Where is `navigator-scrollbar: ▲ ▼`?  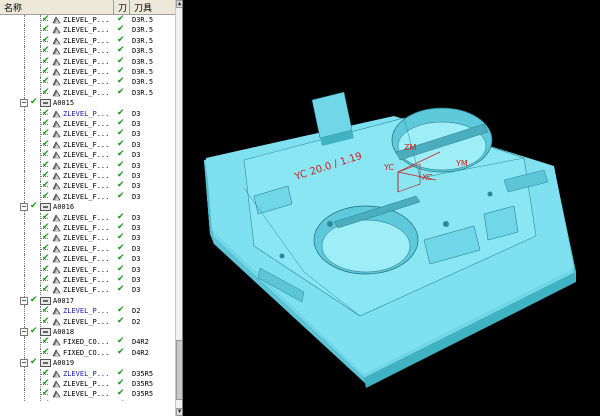
navigator-scrollbar: ▲ ▼ is located at coordinates (178, 208).